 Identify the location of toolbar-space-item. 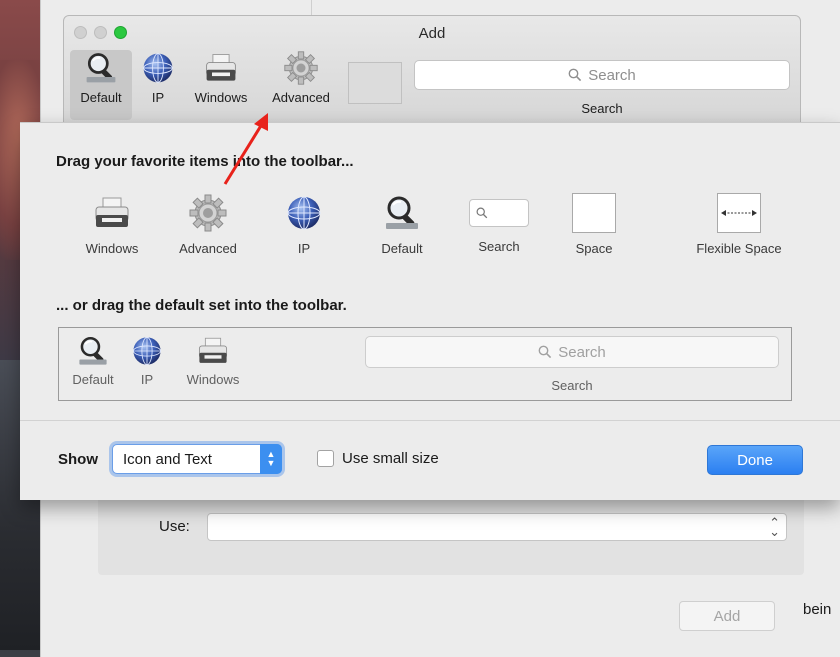
(375, 83).